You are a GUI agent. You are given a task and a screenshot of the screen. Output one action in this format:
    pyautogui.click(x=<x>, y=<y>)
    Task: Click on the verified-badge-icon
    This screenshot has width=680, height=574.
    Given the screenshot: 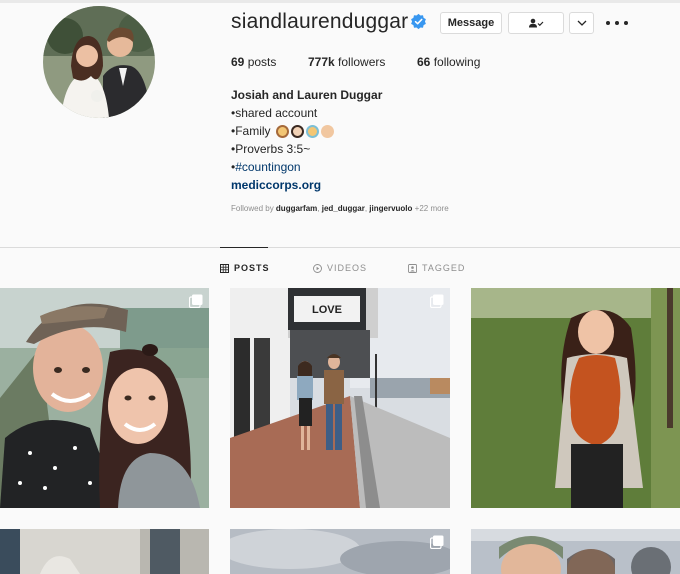 What is the action you would take?
    pyautogui.click(x=418, y=21)
    